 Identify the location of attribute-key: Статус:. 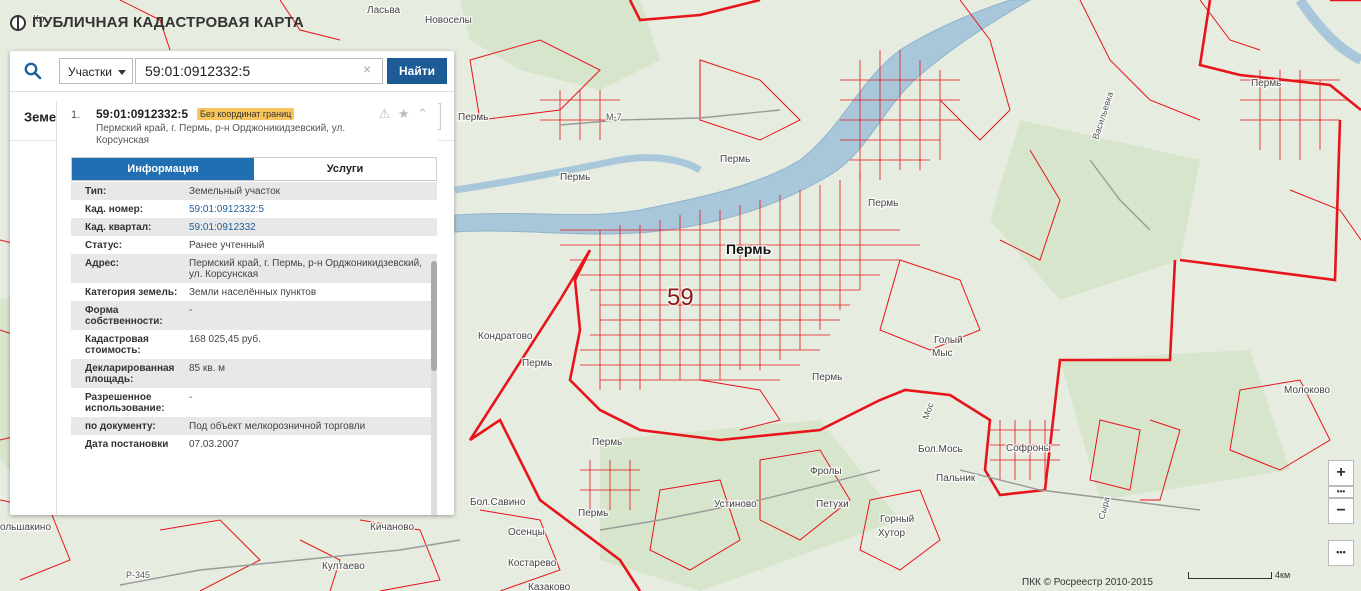
(104, 245).